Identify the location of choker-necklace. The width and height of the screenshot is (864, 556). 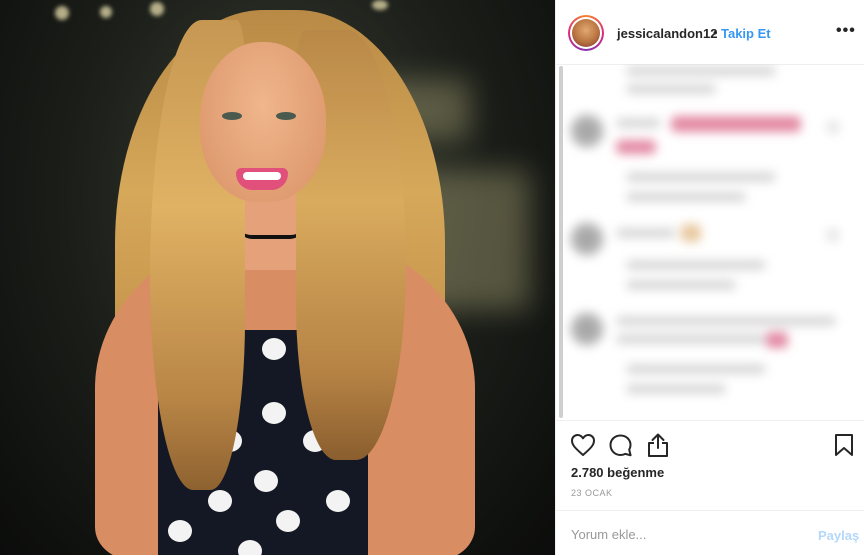
(271, 232).